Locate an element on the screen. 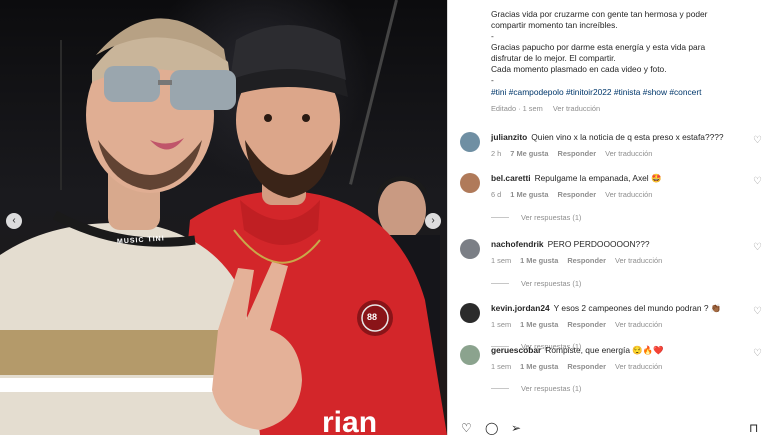  comment-icon: ◯ is located at coordinates (491, 428).